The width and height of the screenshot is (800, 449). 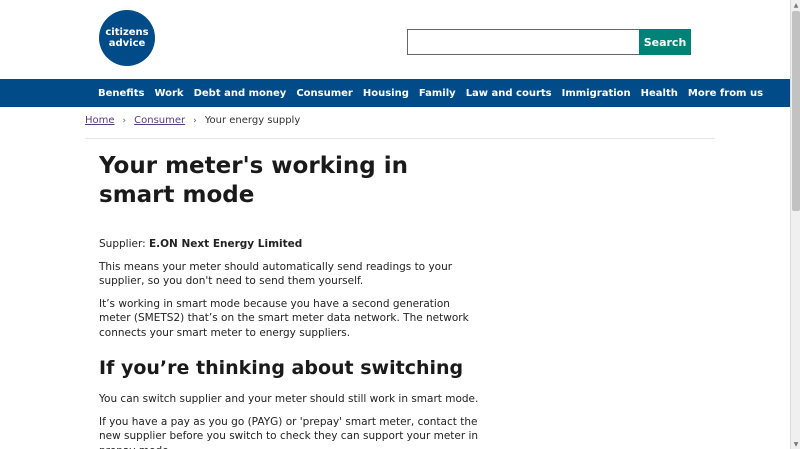 I want to click on nav-item-consumer: Consumer, so click(x=324, y=93).